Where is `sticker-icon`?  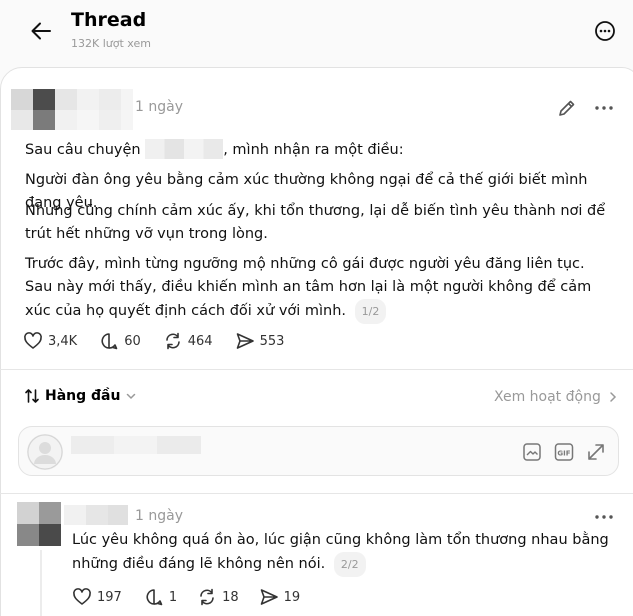
sticker-icon is located at coordinates (532, 452).